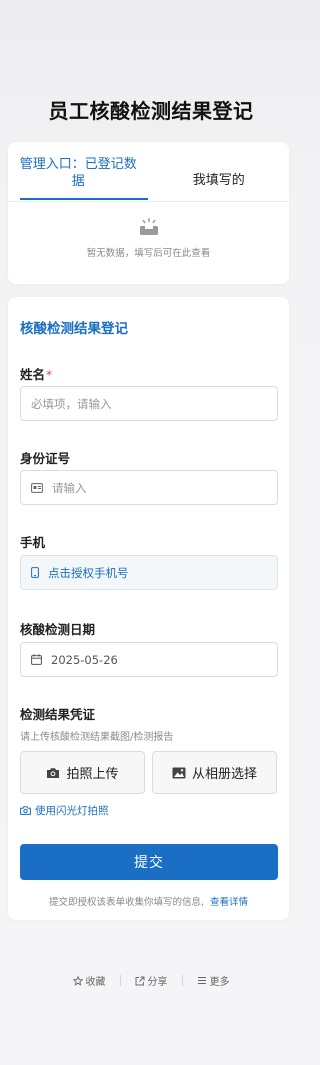 Image resolution: width=320 pixels, height=1065 pixels. I want to click on required-mark: *, so click(49, 374).